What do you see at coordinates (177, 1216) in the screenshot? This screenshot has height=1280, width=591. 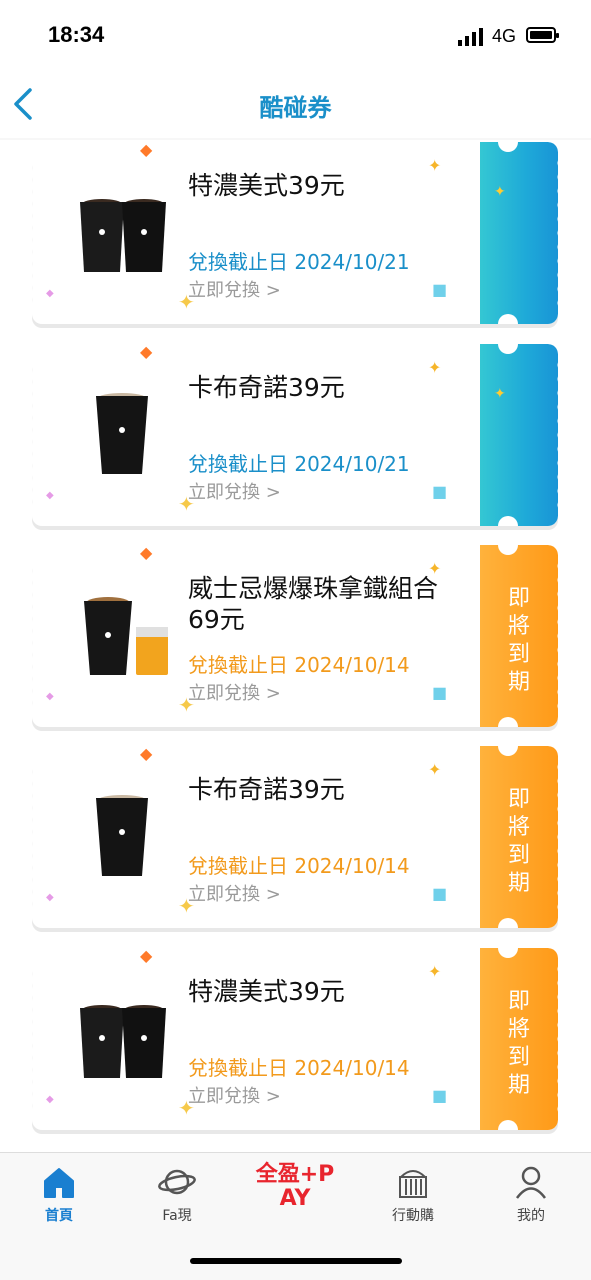 I see `tab-label: Fa現` at bounding box center [177, 1216].